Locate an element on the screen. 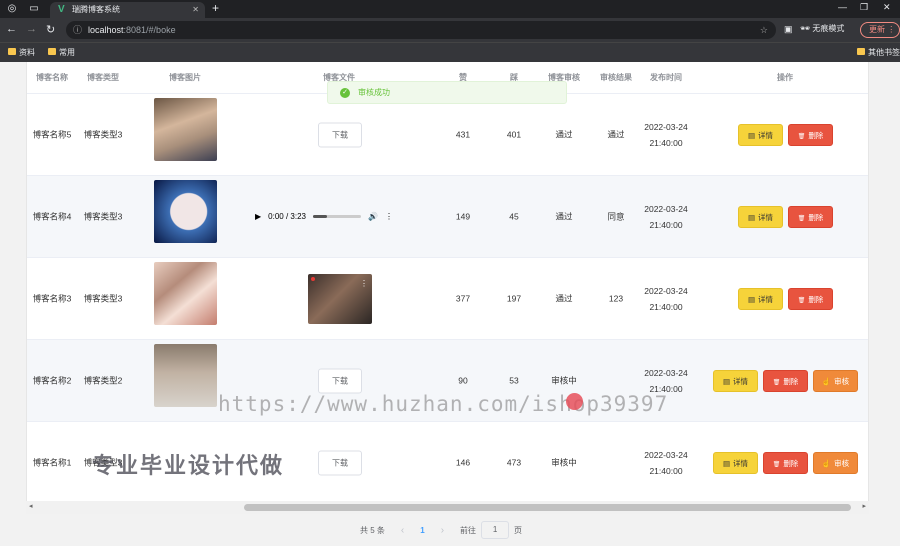  audio-progress-bar is located at coordinates (336, 216).